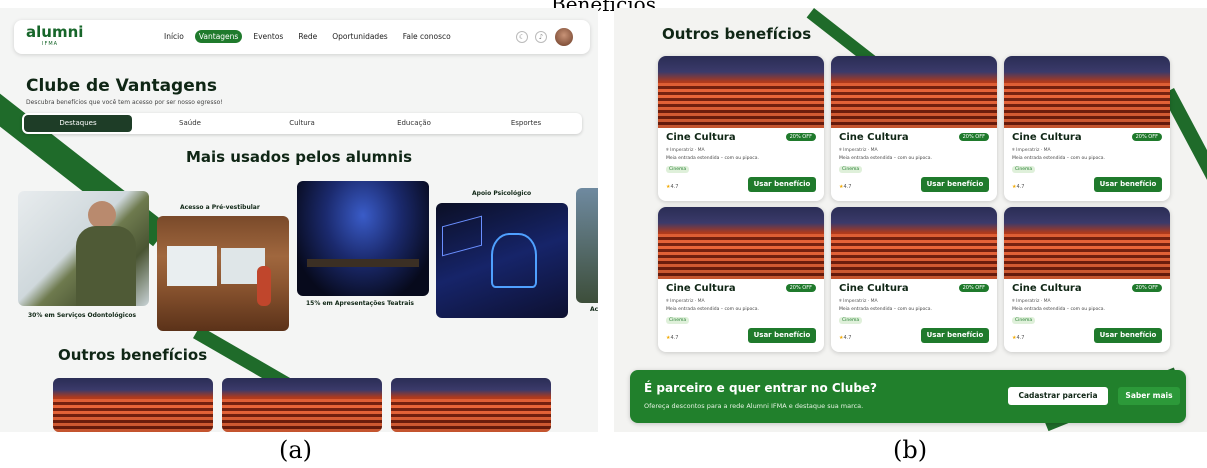 The image size is (1207, 468). What do you see at coordinates (307, 36) in the screenshot?
I see `nav-rede: Rede` at bounding box center [307, 36].